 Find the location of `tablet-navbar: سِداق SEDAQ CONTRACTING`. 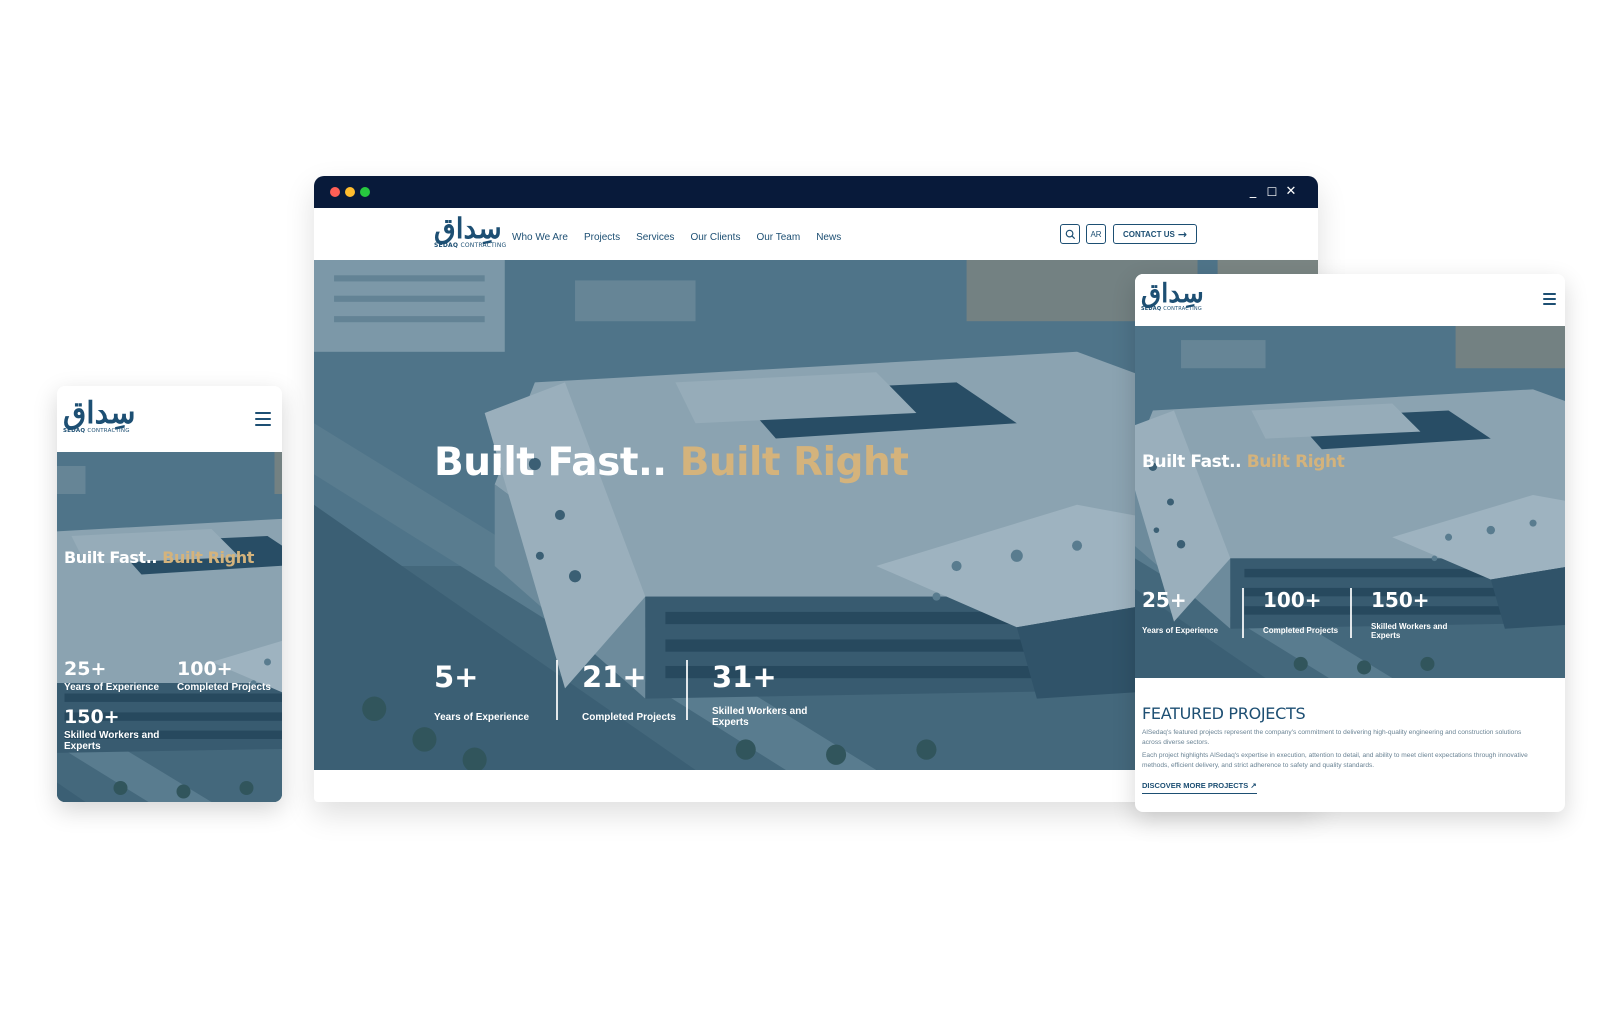

tablet-navbar: سِداق SEDAQ CONTRACTING is located at coordinates (1350, 300).